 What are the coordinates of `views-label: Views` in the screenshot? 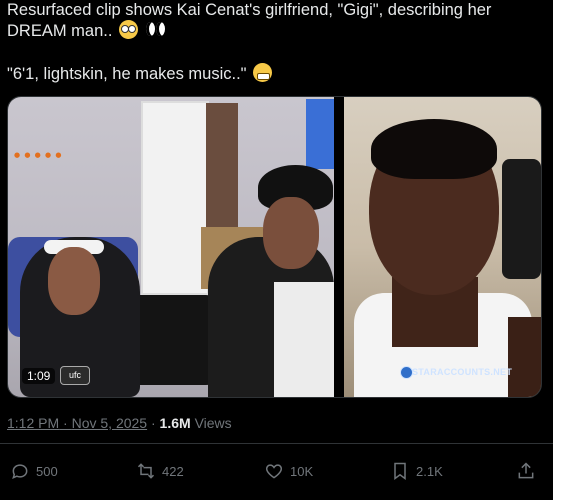 It's located at (213, 423).